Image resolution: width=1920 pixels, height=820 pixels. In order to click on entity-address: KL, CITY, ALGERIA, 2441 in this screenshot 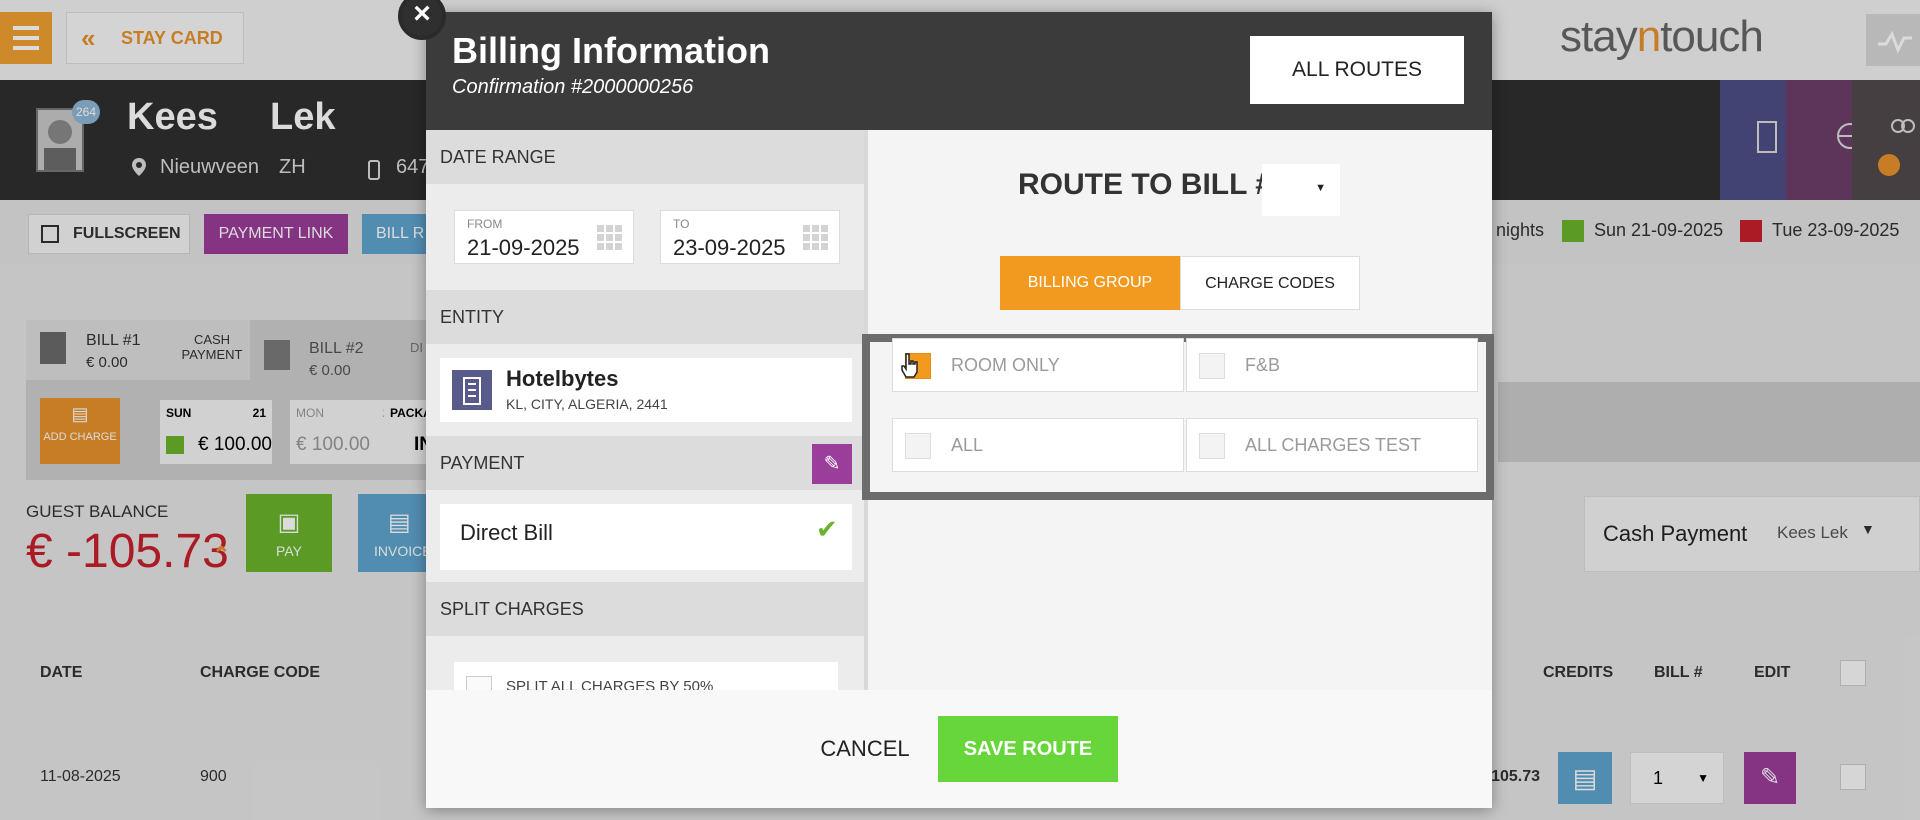, I will do `click(587, 404)`.